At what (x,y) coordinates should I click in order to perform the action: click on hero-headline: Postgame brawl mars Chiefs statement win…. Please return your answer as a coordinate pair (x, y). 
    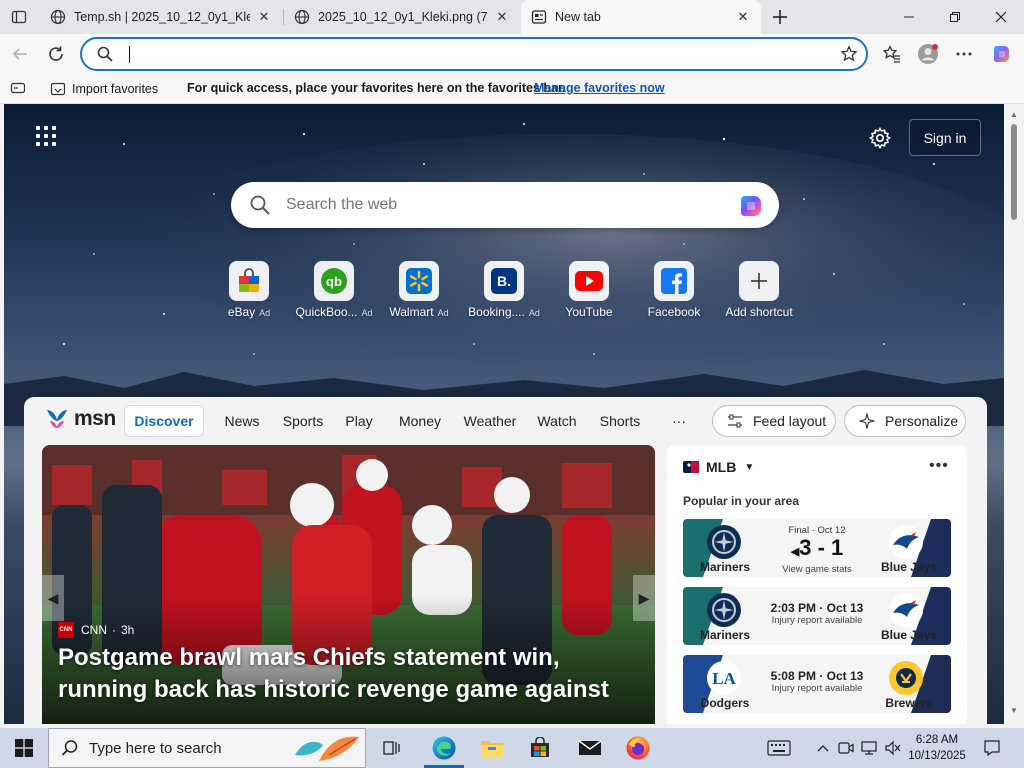
    Looking at the image, I should click on (350, 674).